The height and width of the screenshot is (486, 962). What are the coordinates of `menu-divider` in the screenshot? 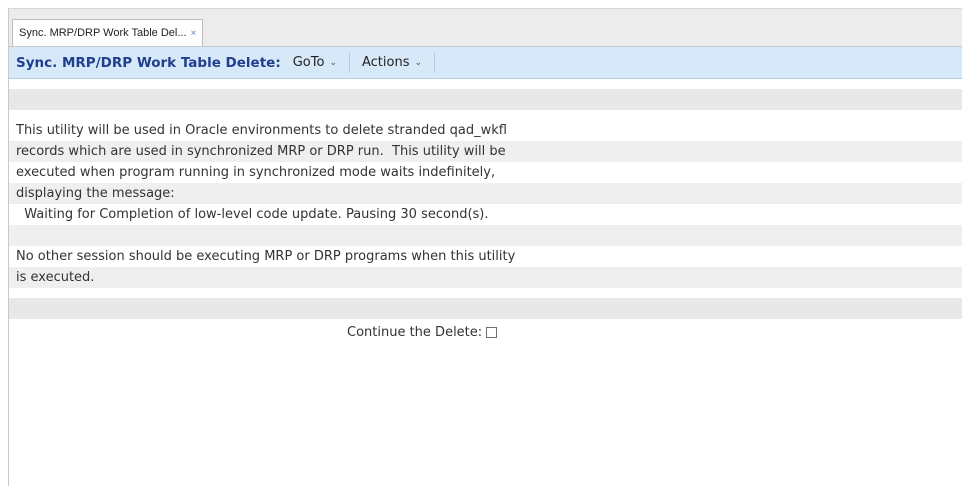 It's located at (435, 62).